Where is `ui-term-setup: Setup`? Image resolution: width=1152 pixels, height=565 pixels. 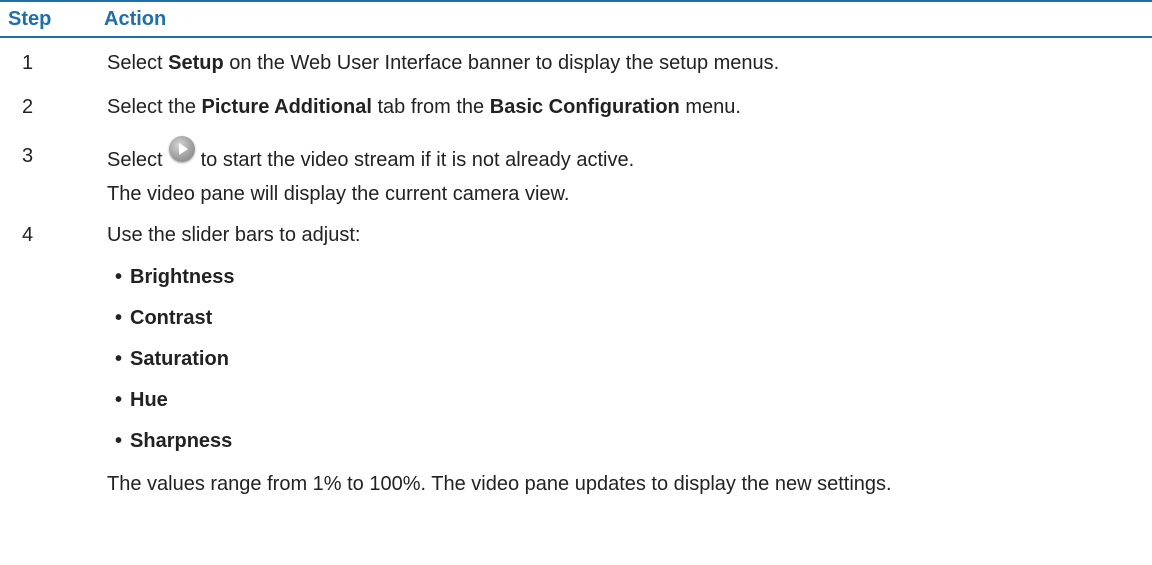 ui-term-setup: Setup is located at coordinates (196, 63).